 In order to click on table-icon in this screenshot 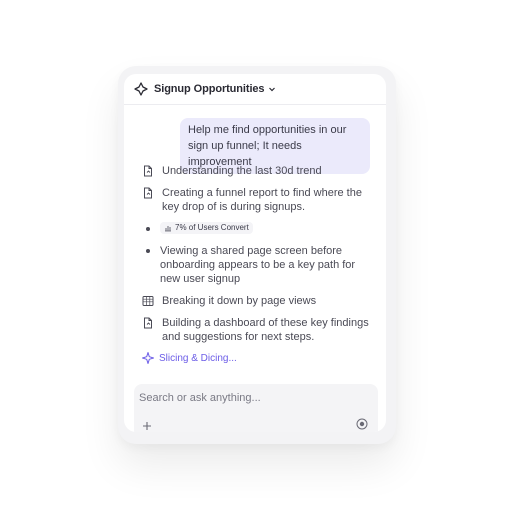, I will do `click(148, 301)`.